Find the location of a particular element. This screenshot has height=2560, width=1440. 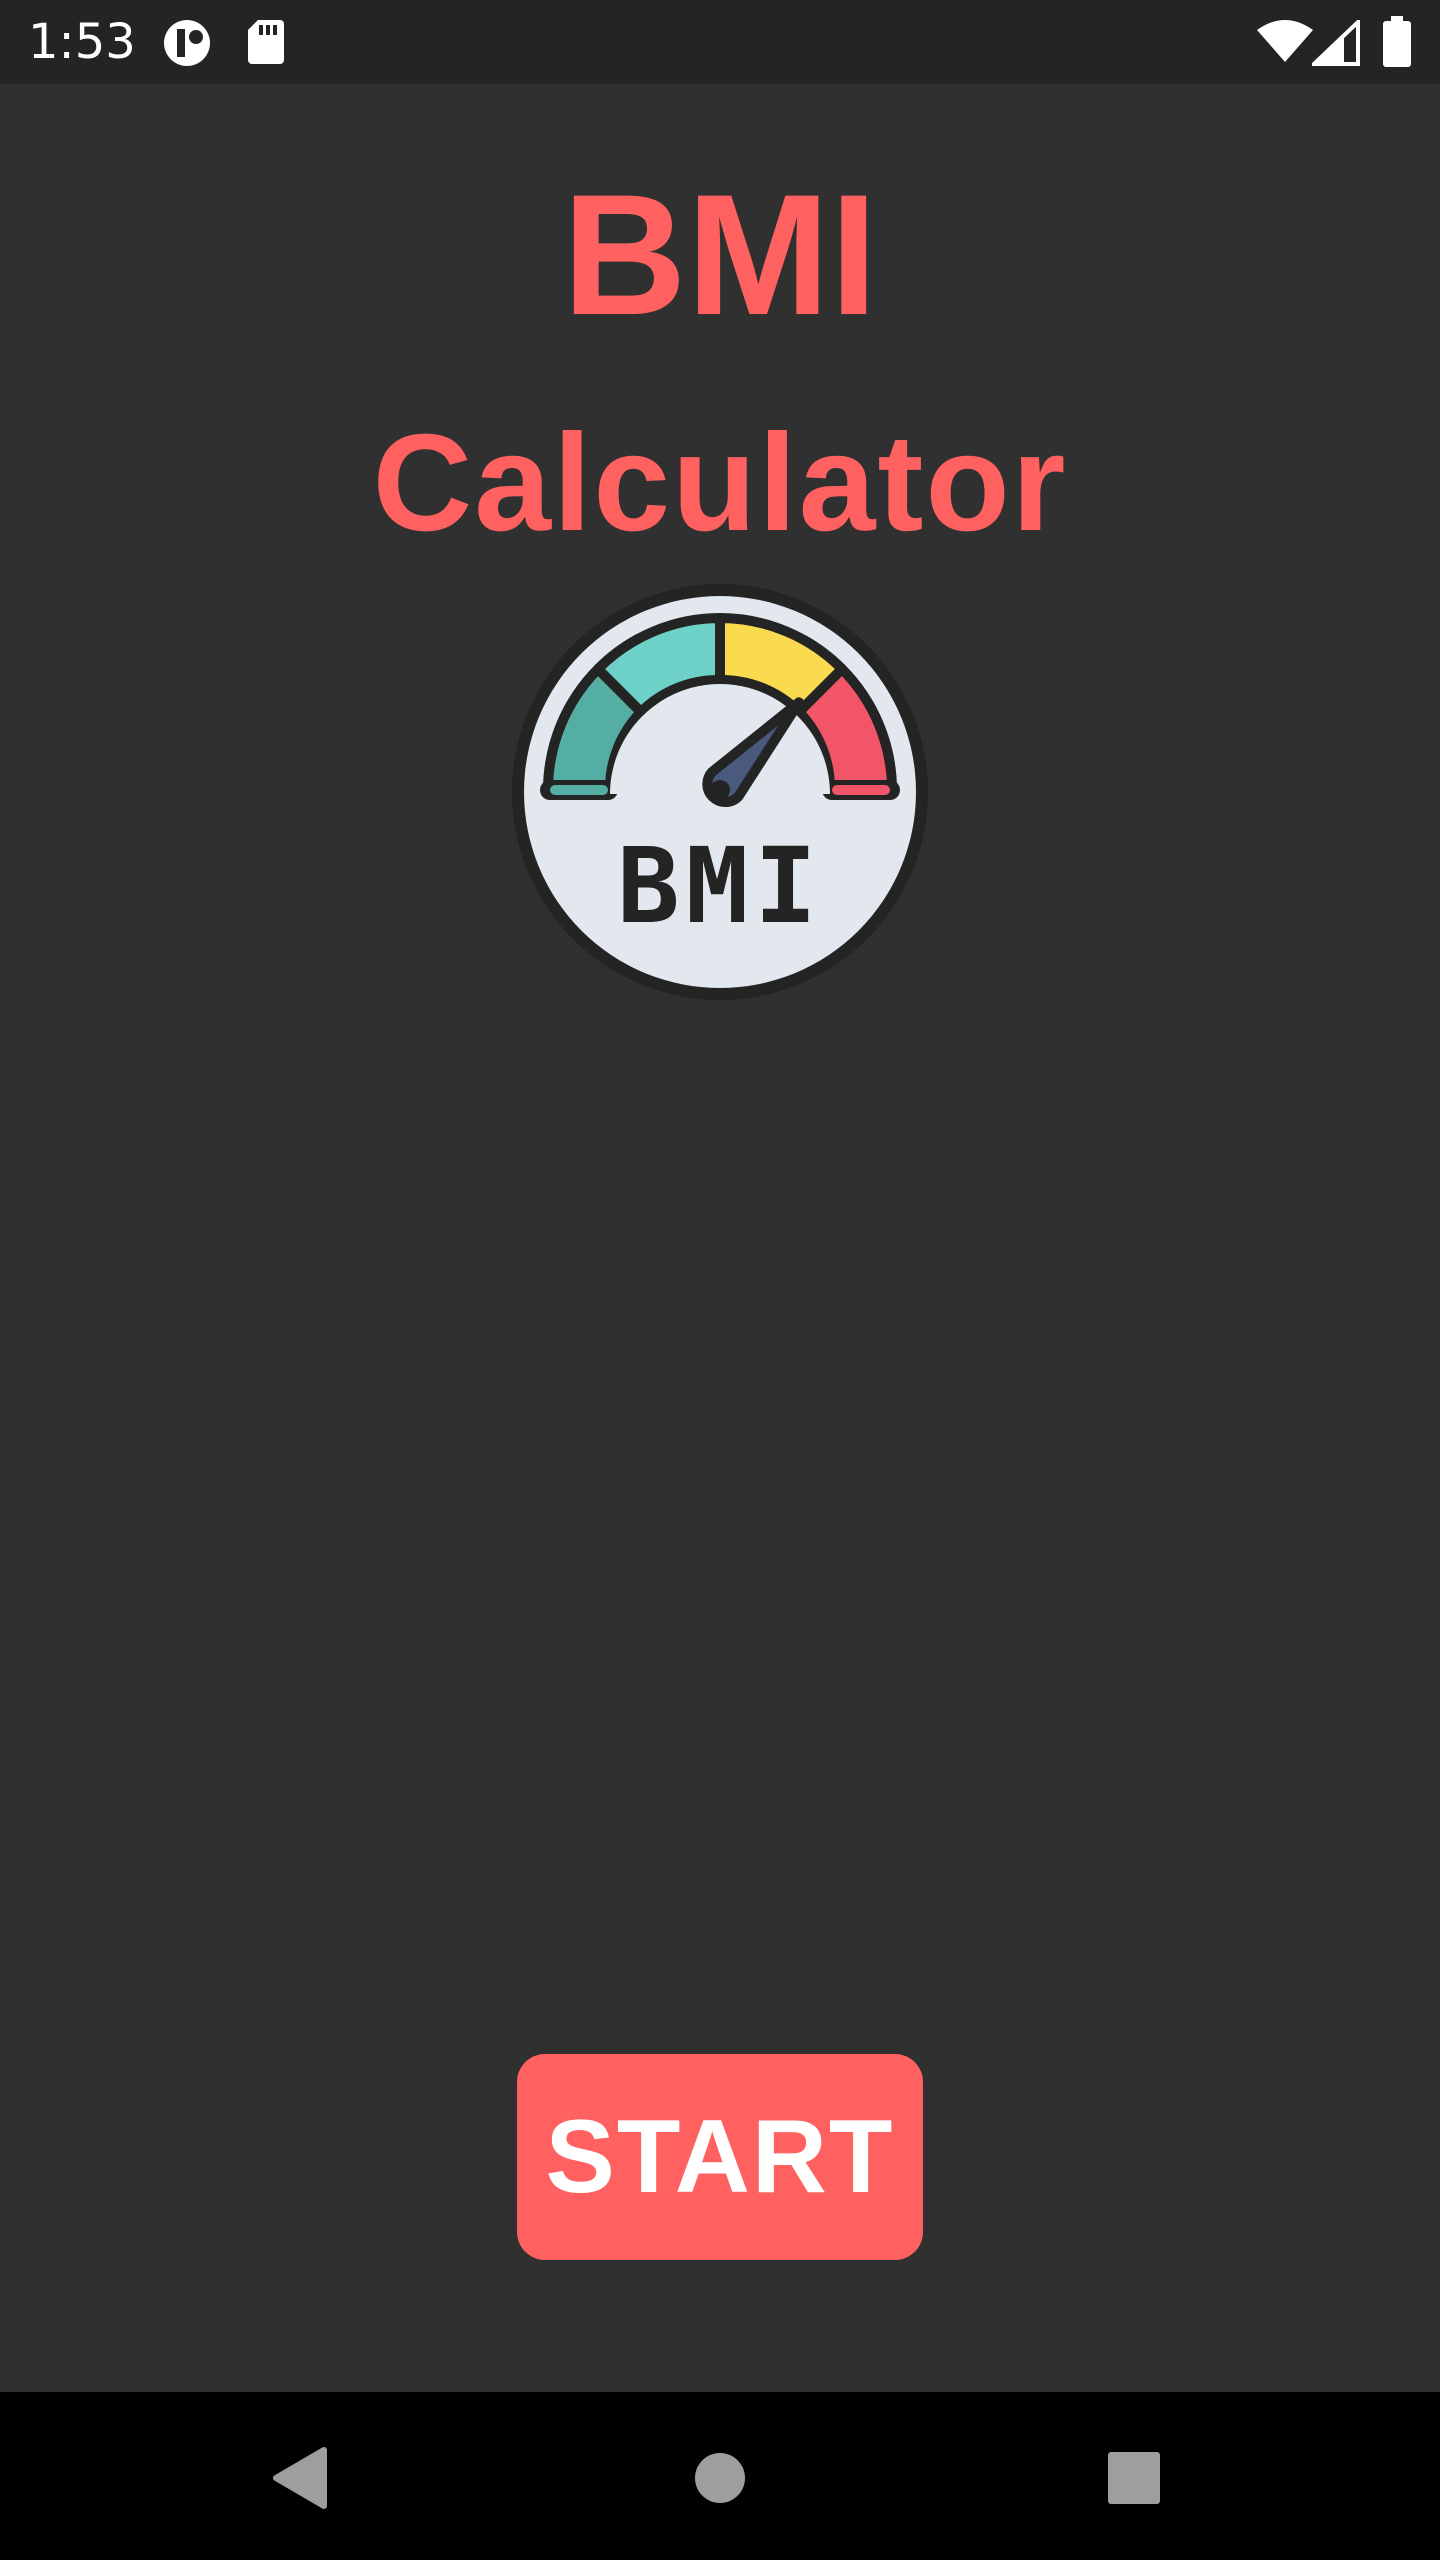

recents-button is located at coordinates (1134, 2480).